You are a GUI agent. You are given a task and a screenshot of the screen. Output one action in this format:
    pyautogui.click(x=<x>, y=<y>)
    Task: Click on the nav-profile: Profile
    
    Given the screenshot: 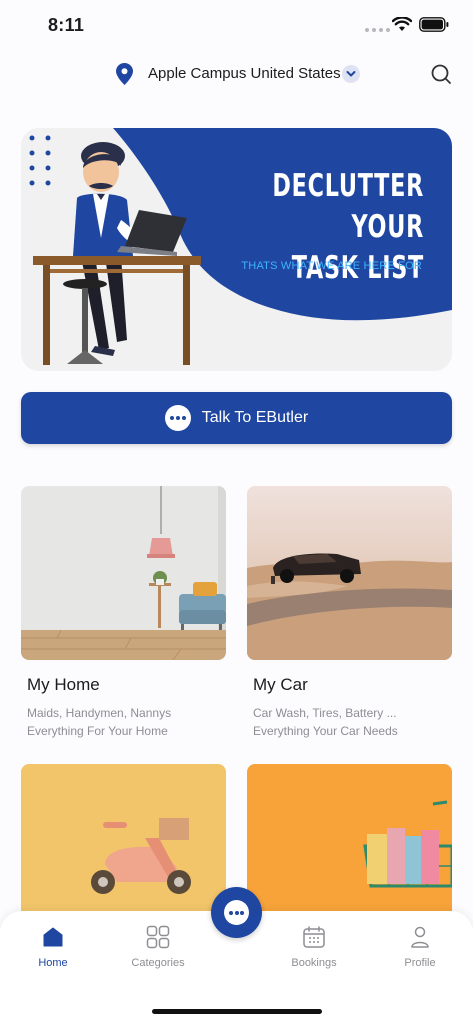 What is the action you would take?
    pyautogui.click(x=420, y=947)
    